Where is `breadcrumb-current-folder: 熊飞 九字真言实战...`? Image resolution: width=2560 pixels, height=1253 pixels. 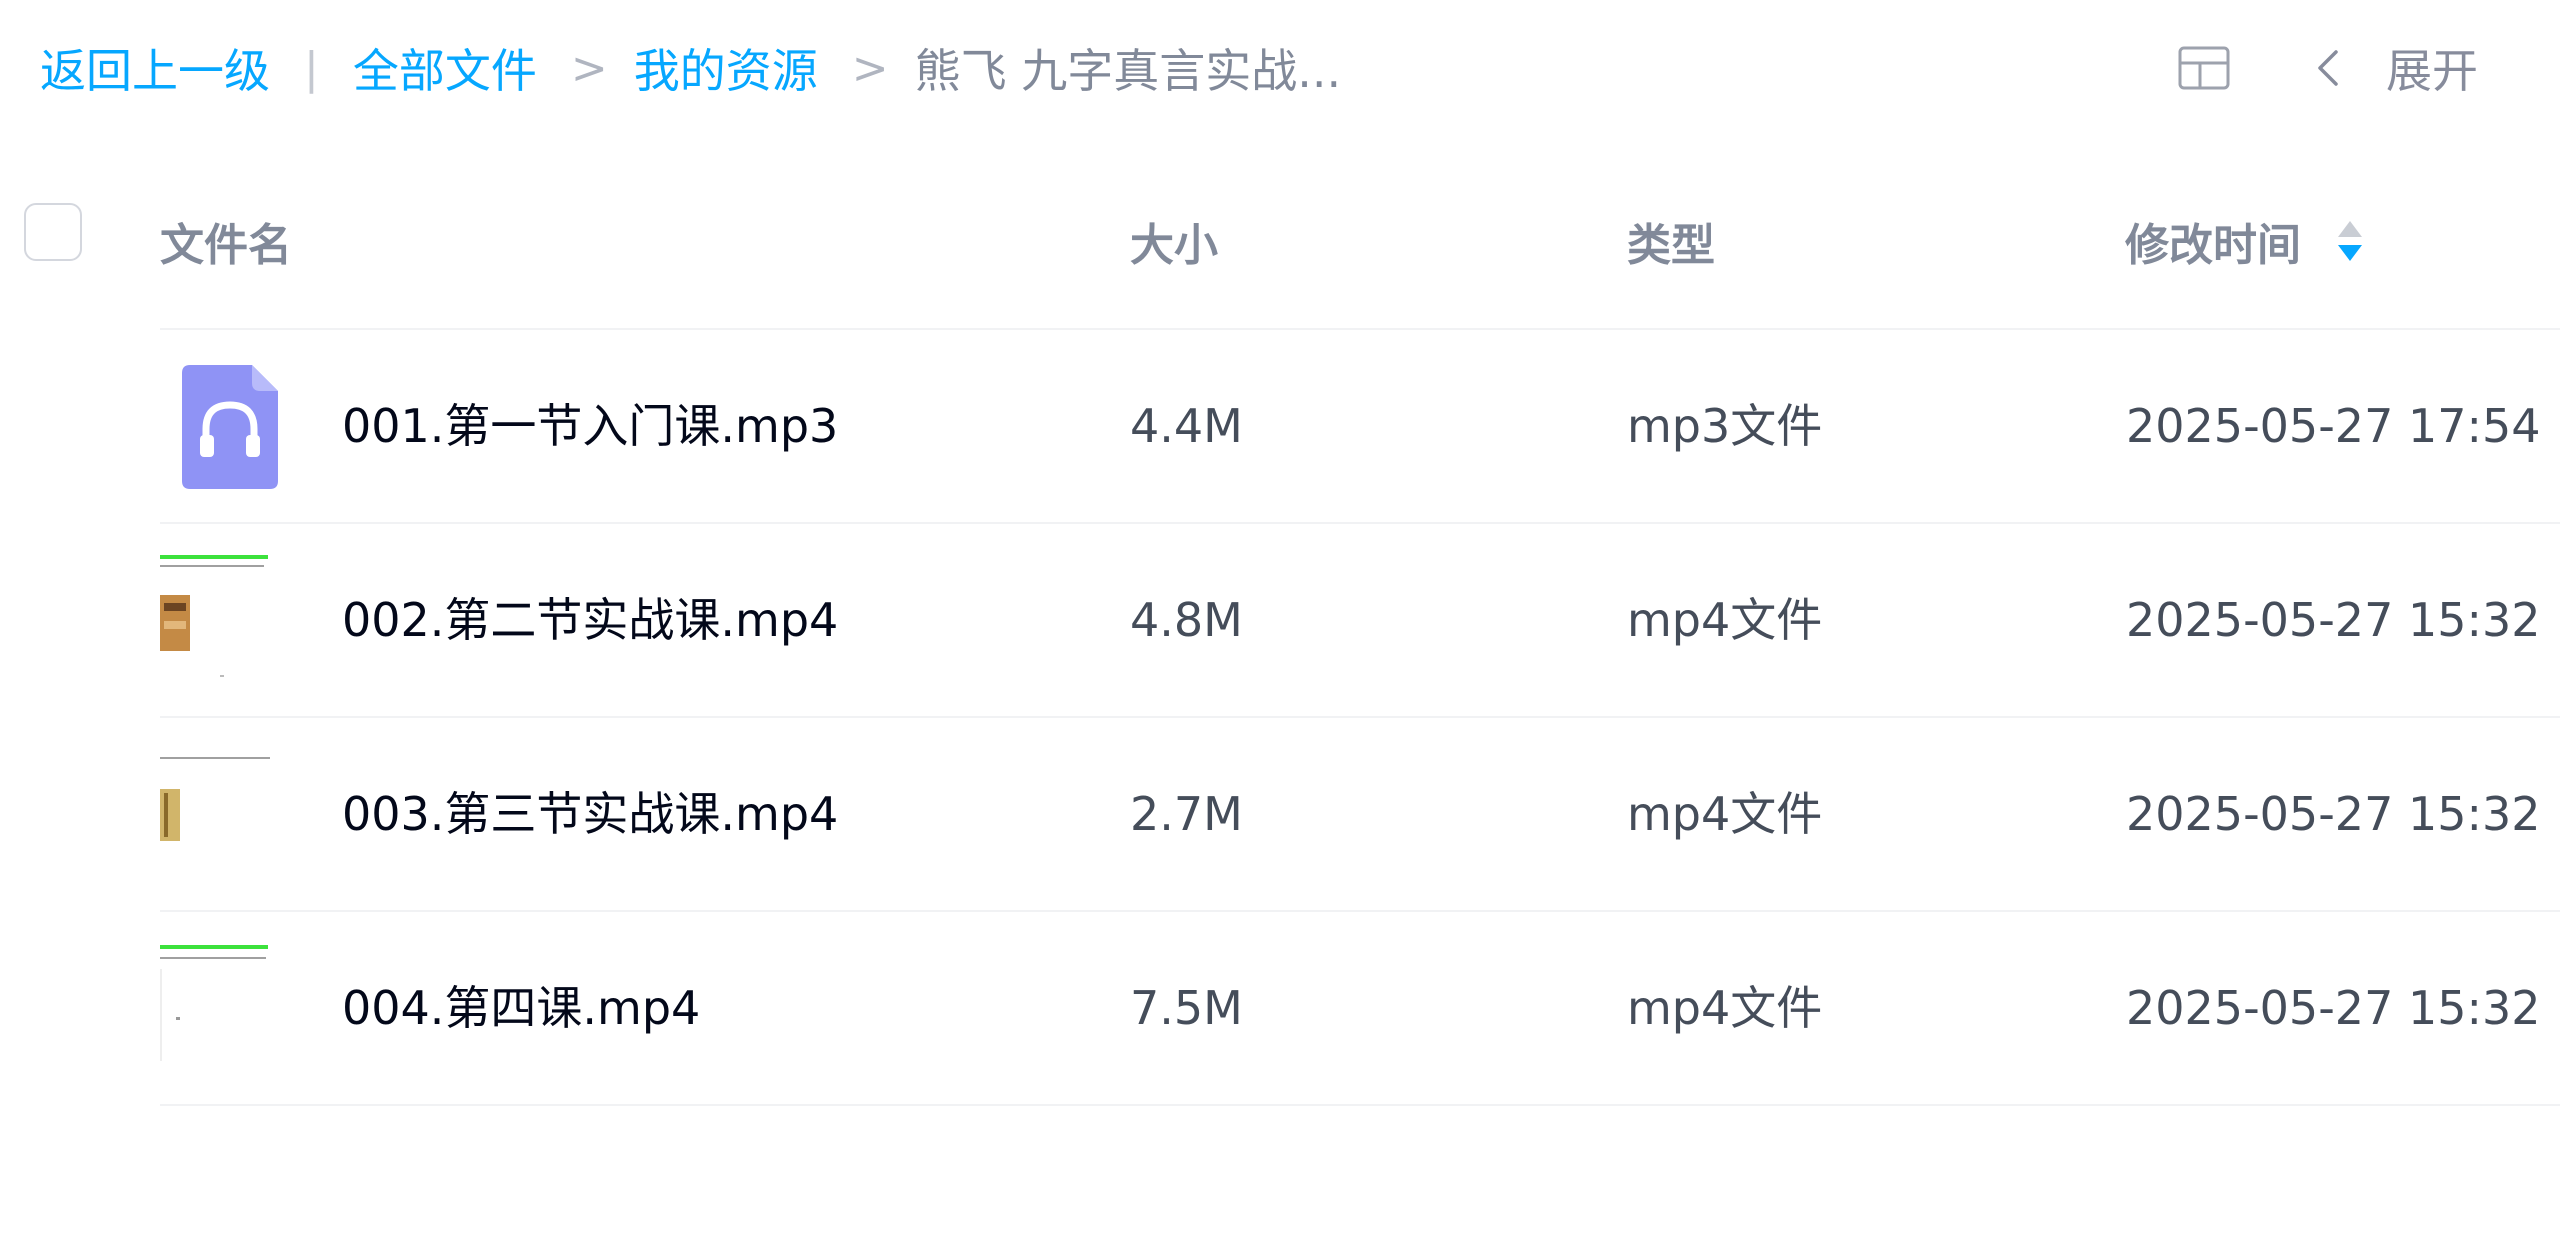 breadcrumb-current-folder: 熊飞 九字真言实战... is located at coordinates (1128, 71).